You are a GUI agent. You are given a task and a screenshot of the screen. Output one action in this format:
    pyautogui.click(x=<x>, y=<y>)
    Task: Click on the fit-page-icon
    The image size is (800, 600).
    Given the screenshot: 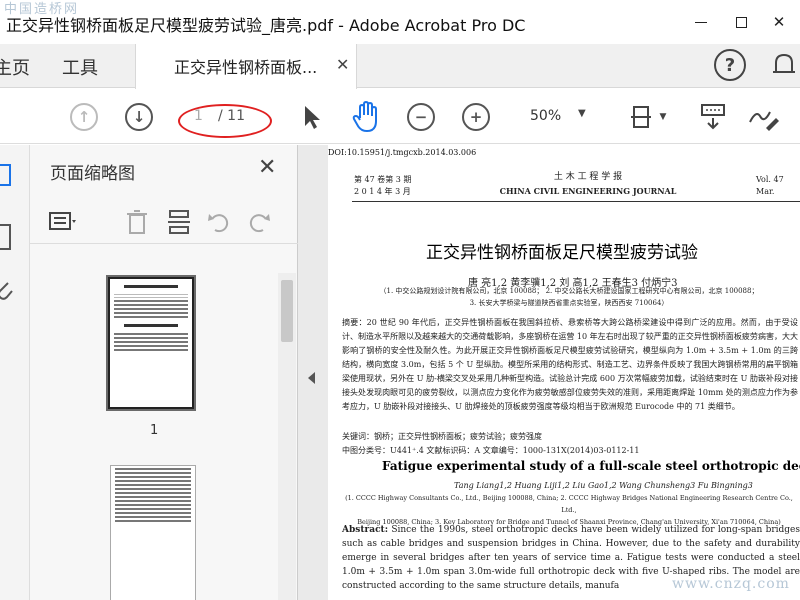 What is the action you would take?
    pyautogui.click(x=641, y=116)
    